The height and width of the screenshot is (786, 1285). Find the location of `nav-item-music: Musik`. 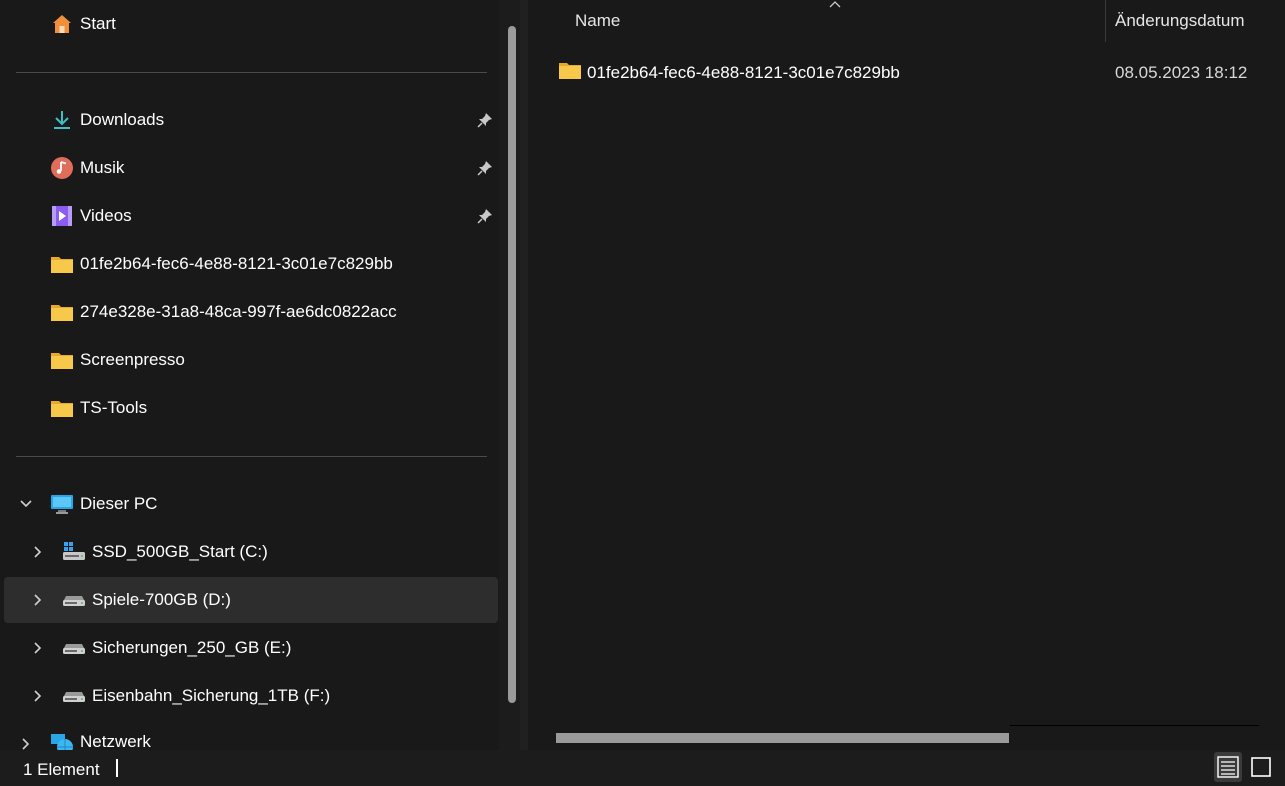

nav-item-music: Musik is located at coordinates (87, 168).